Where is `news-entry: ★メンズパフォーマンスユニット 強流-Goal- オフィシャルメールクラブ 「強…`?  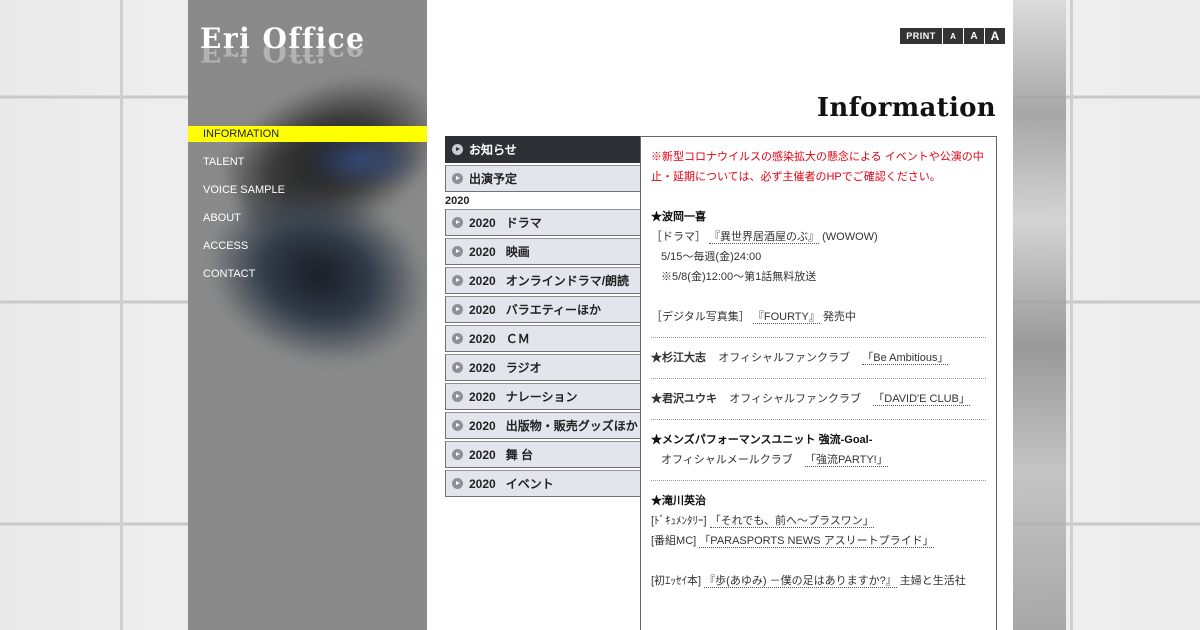
news-entry: ★メンズパフォーマンスユニット 強流-Goal- オフィシャルメールクラブ 「強… is located at coordinates (818, 455).